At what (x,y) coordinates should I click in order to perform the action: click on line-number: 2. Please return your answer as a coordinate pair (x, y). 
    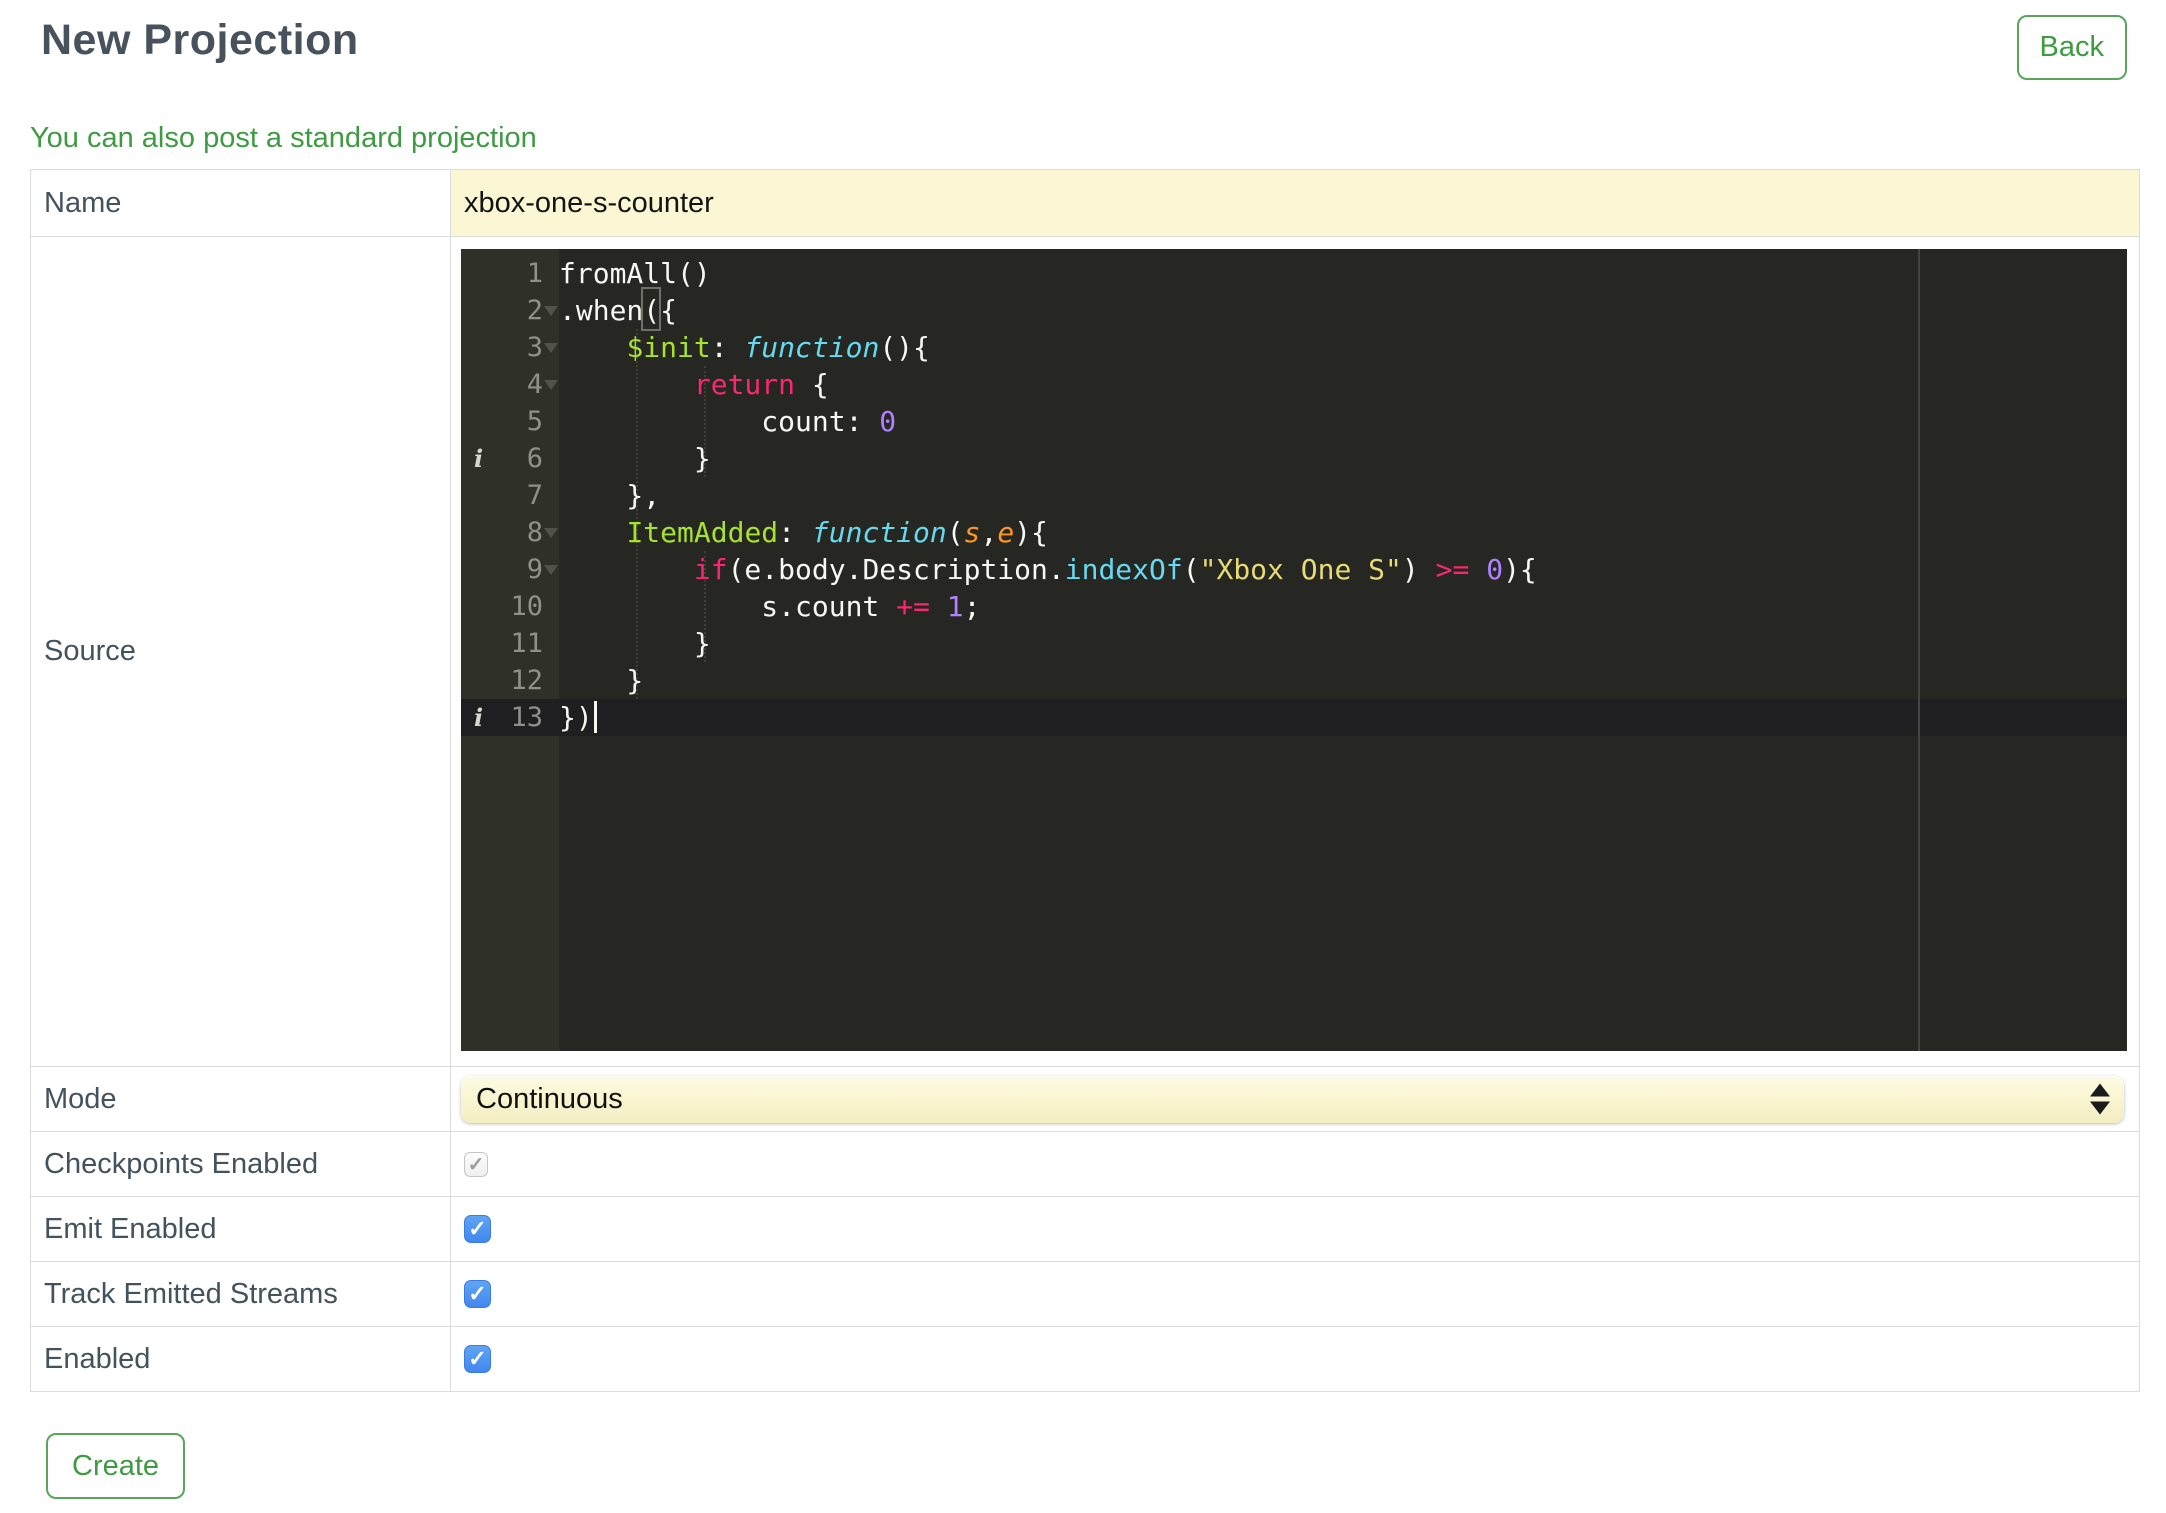
    Looking at the image, I should click on (510, 310).